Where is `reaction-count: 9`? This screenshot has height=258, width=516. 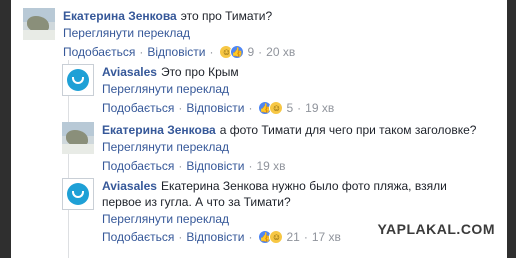
reaction-count: 9 is located at coordinates (251, 52).